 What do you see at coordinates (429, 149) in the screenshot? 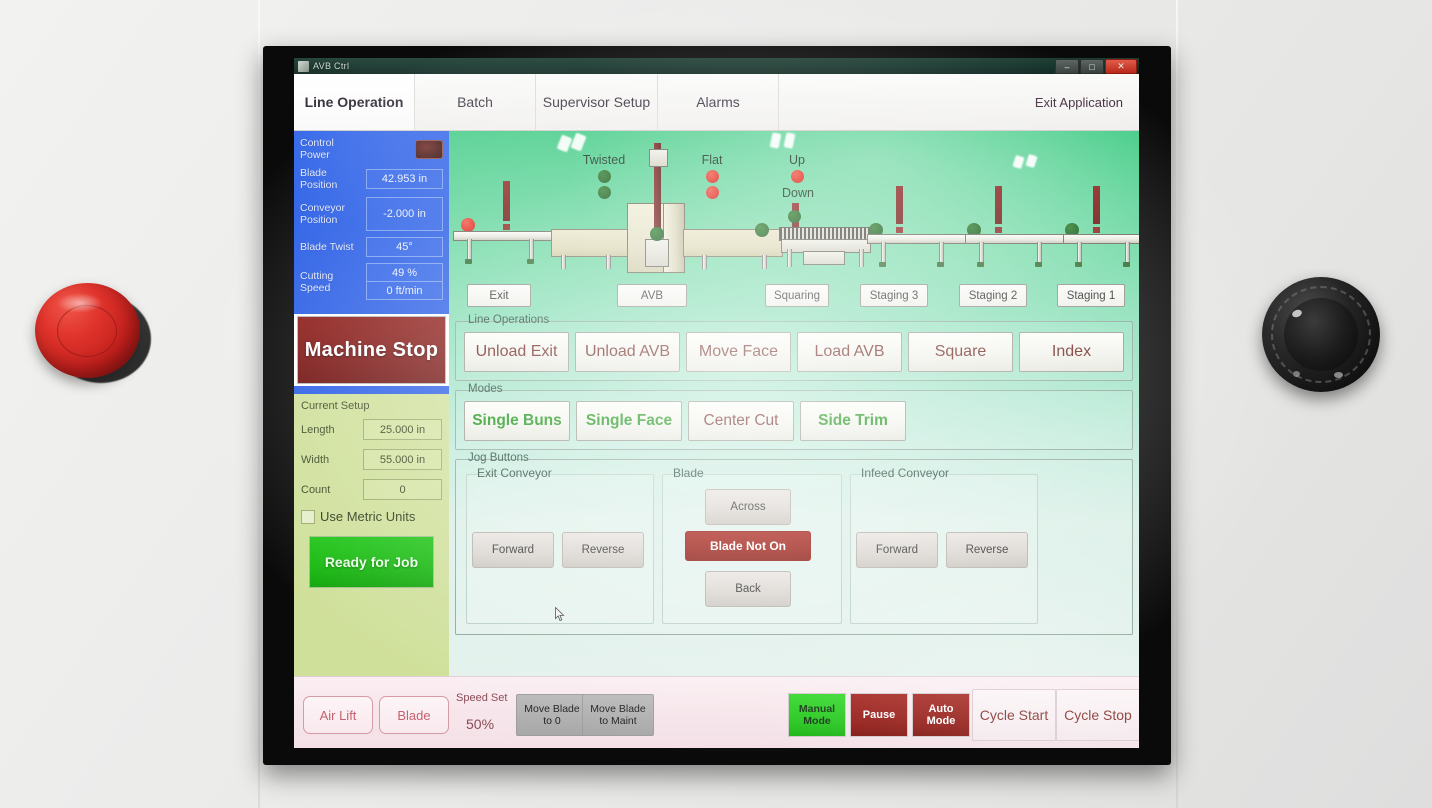
I see `control-power-lamp` at bounding box center [429, 149].